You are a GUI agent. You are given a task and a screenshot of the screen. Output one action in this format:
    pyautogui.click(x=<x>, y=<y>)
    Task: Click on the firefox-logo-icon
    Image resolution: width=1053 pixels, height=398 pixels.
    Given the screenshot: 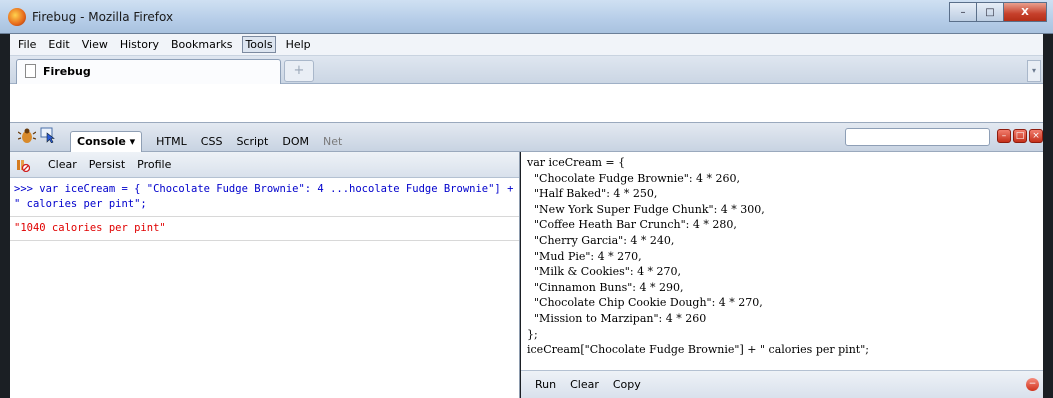 What is the action you would take?
    pyautogui.click(x=17, y=17)
    